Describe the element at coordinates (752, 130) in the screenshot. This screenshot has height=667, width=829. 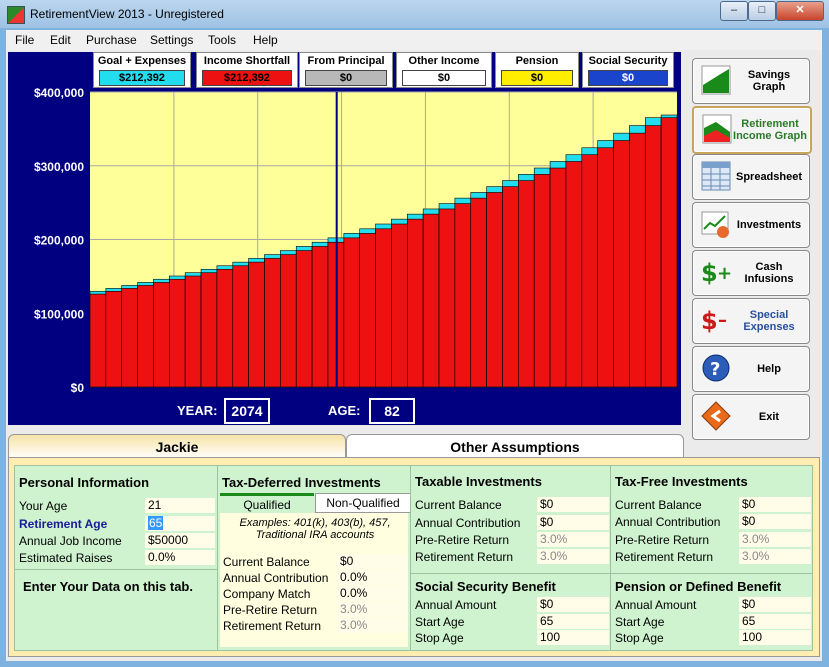
I see `retirement-income-graph-button: Retirement Income Graph` at that location.